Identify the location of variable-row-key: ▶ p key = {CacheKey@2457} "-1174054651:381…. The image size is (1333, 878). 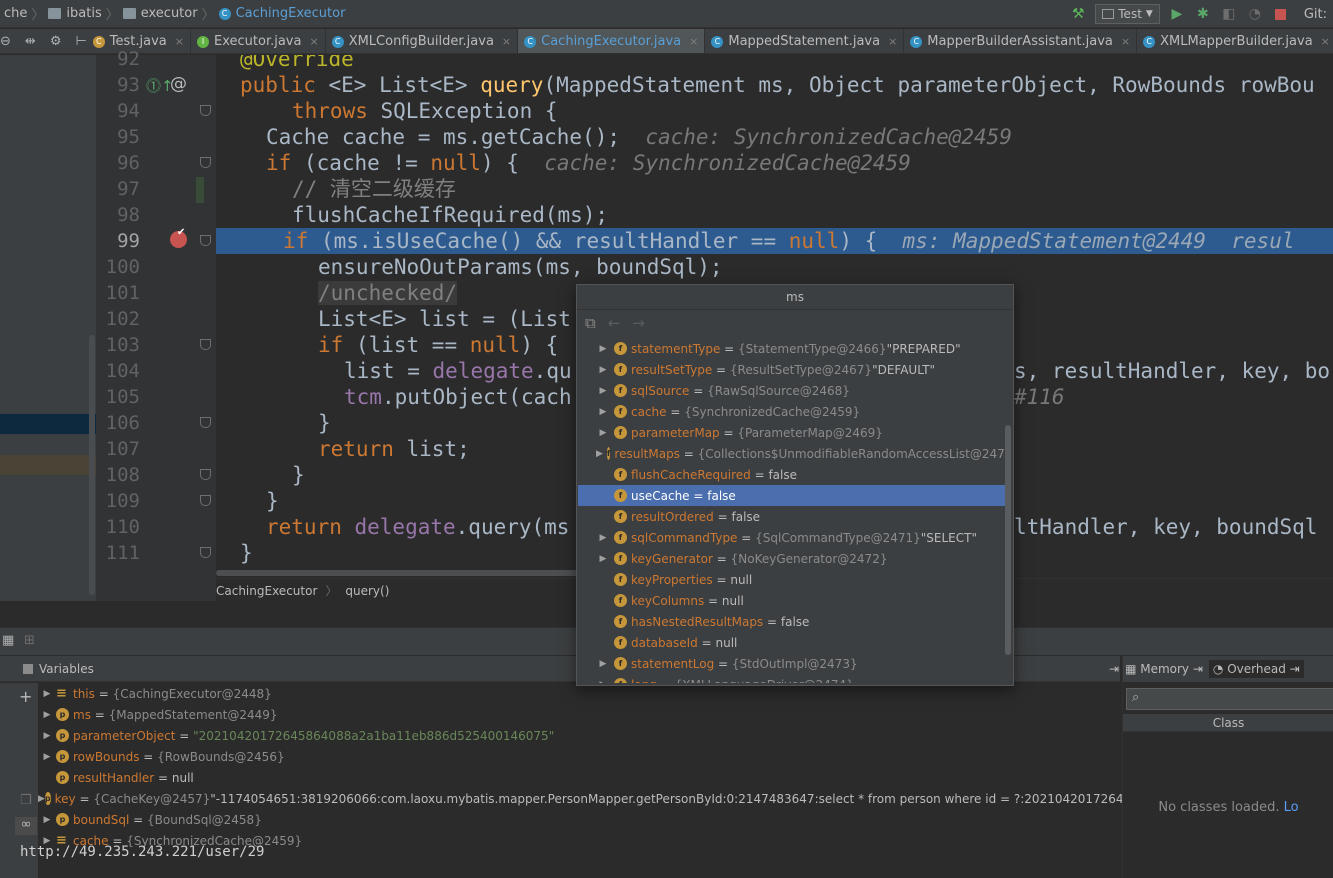
(580, 798).